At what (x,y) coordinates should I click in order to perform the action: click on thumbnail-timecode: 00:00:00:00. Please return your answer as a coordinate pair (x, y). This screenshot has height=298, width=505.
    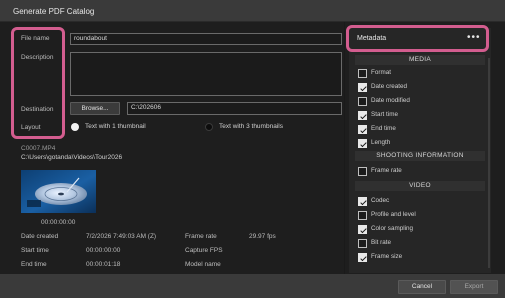
    Looking at the image, I should click on (58, 222).